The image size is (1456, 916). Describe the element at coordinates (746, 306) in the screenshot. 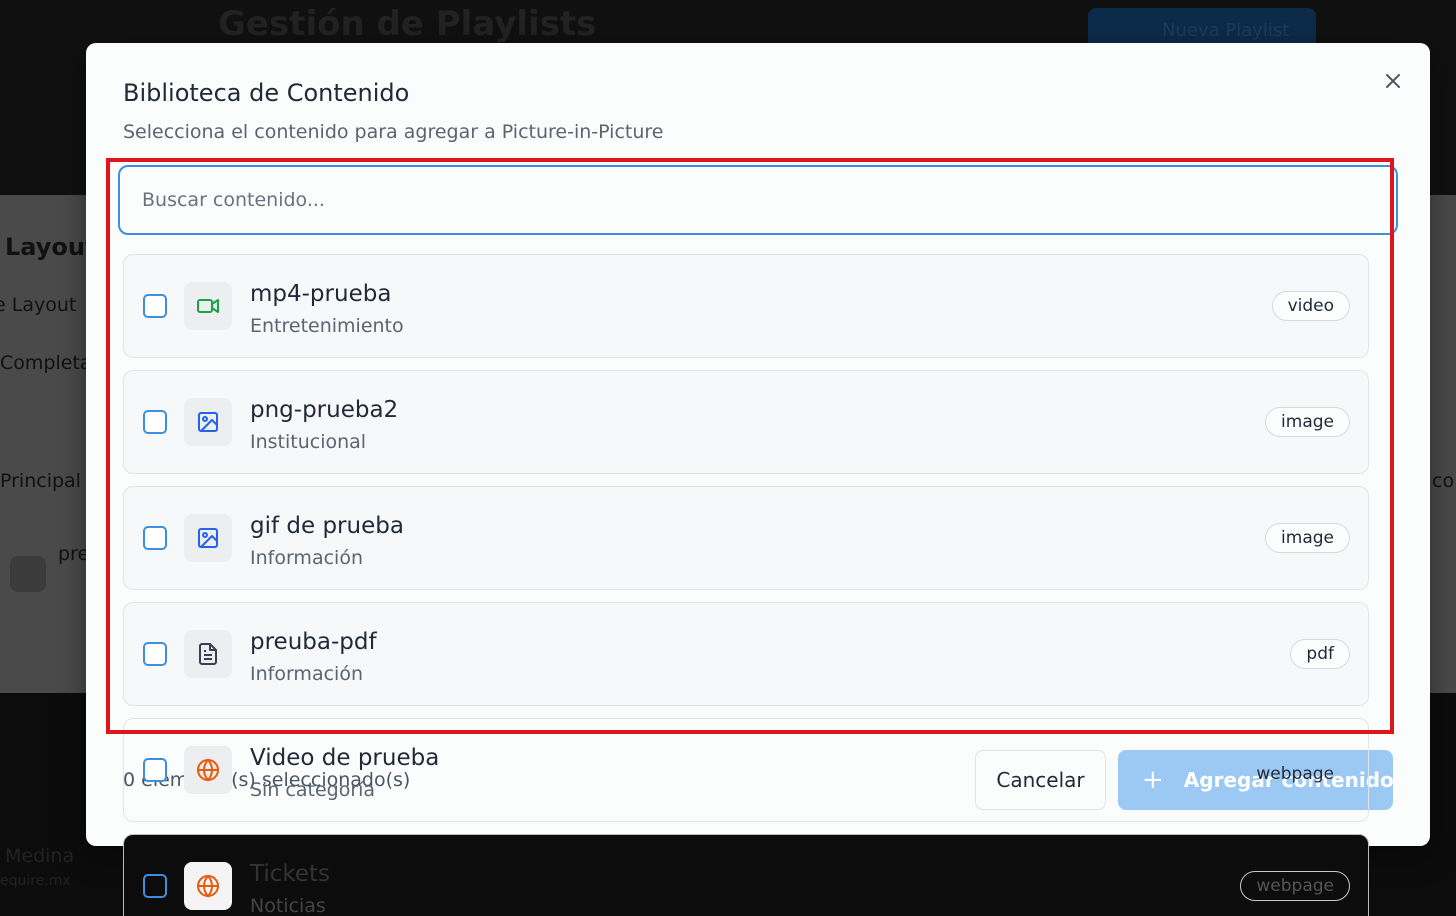

I see `content-item: mp4-prueba Entretenimiento video` at that location.